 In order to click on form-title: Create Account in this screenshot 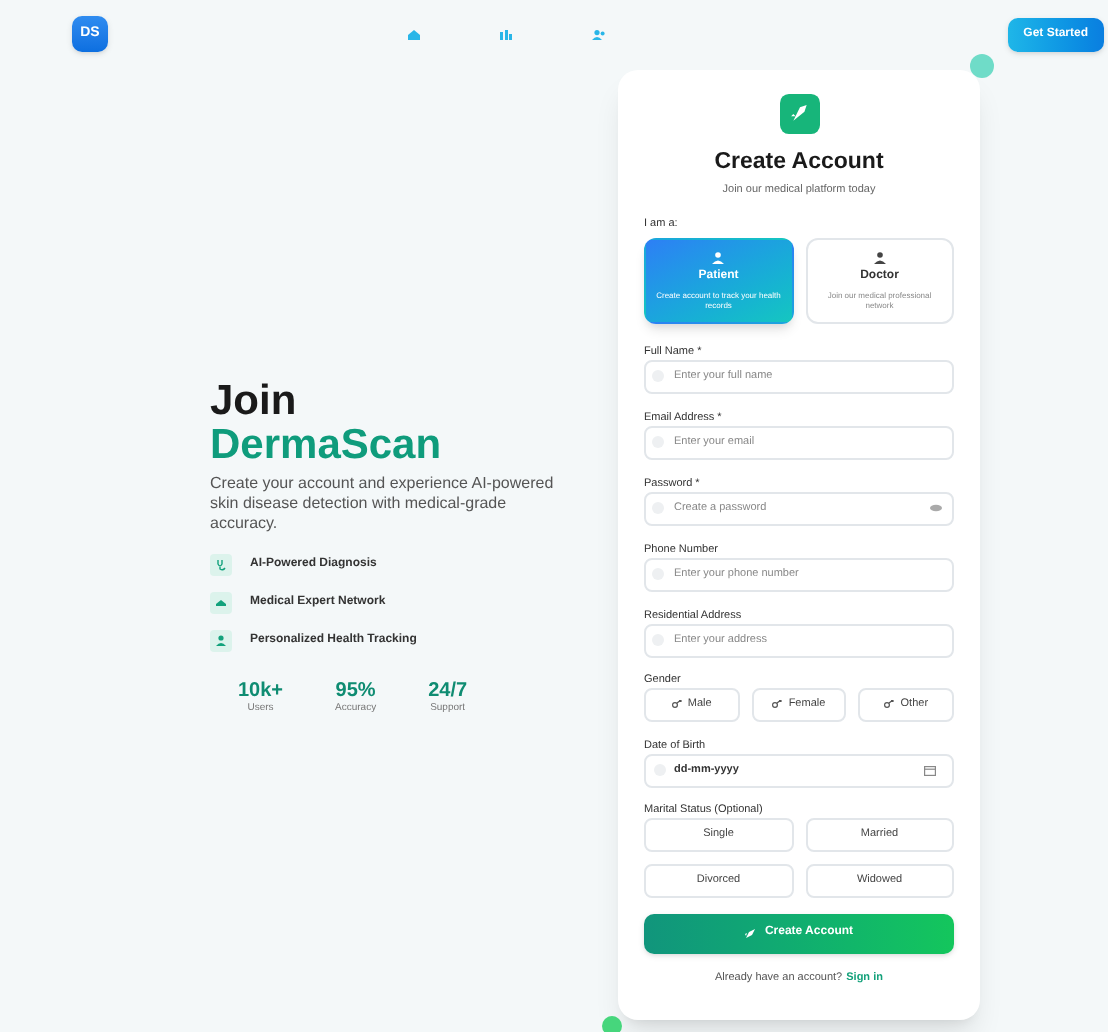, I will do `click(799, 163)`.